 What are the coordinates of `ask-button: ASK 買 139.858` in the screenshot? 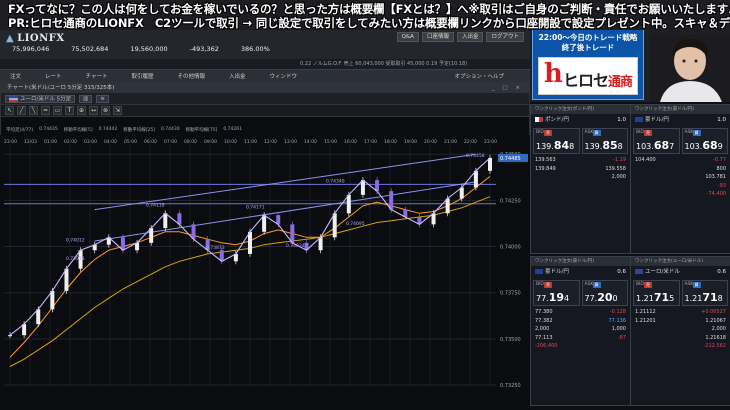 It's located at (604, 141).